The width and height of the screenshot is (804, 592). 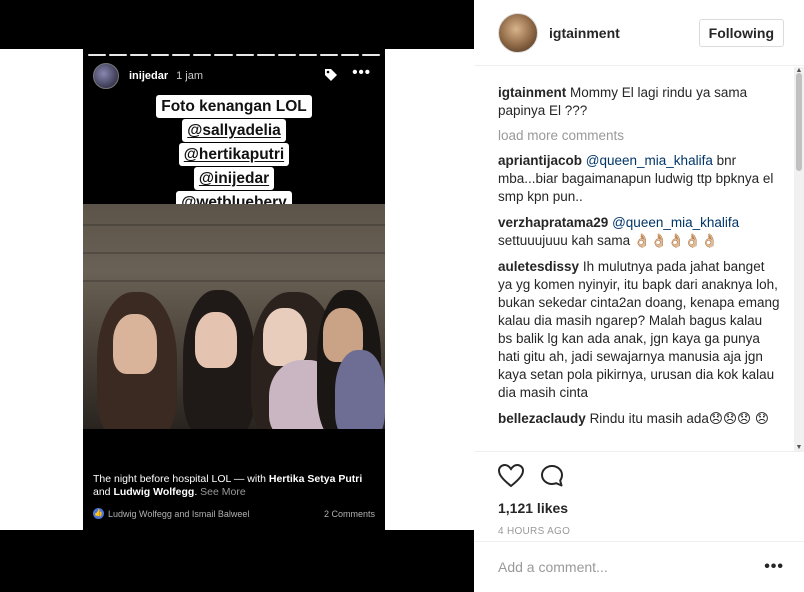 What do you see at coordinates (584, 33) in the screenshot?
I see `post-username: igtainment` at bounding box center [584, 33].